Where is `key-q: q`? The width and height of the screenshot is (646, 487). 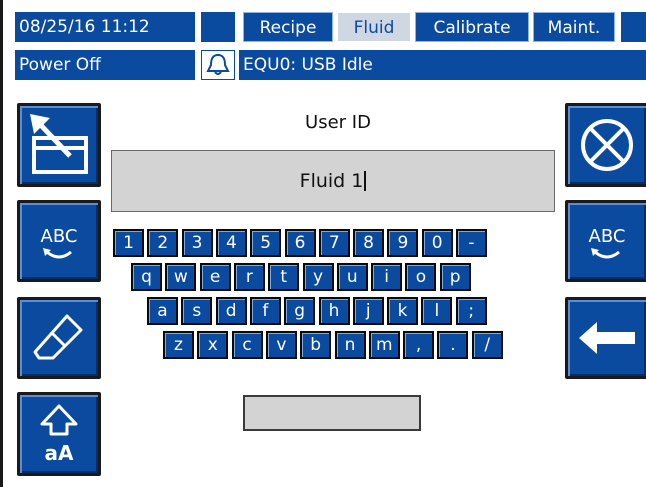
key-q: q is located at coordinates (146, 277).